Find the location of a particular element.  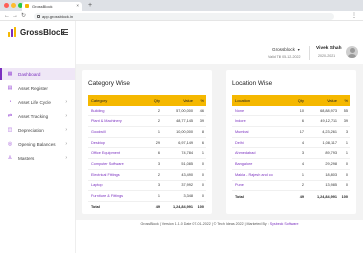

table-cell: 4,23,261 is located at coordinates (329, 131).